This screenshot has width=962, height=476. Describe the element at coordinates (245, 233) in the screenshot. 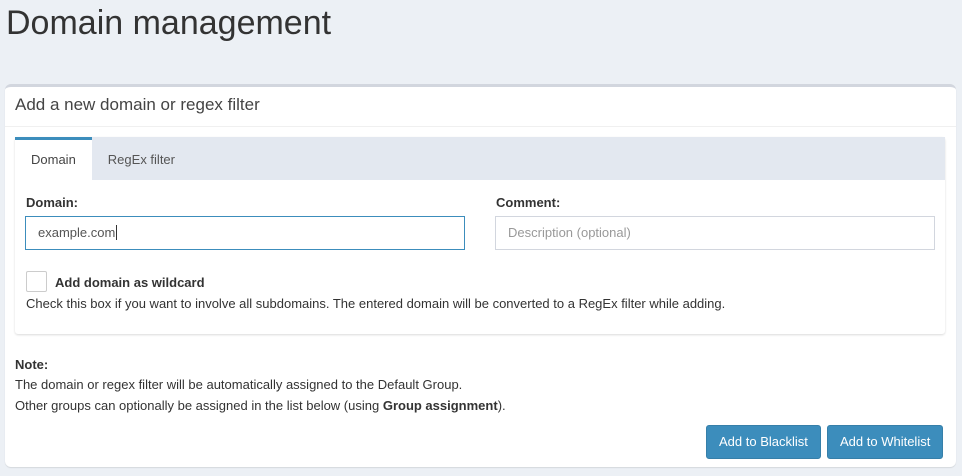

I see `domain-input: example.com` at that location.